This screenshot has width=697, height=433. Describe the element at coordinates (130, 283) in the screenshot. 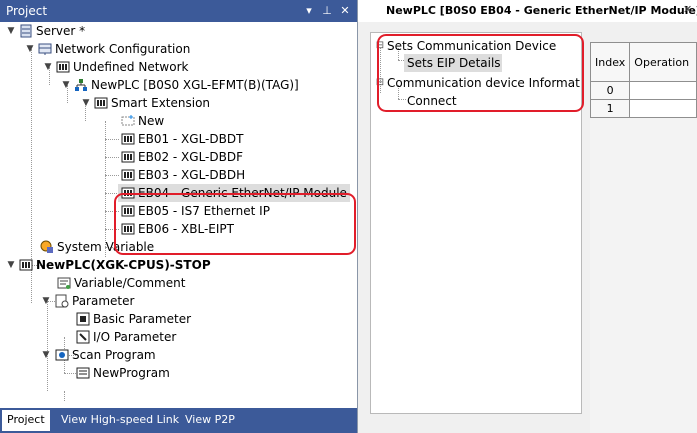

I see `tree-label: Variable/Comment` at that location.